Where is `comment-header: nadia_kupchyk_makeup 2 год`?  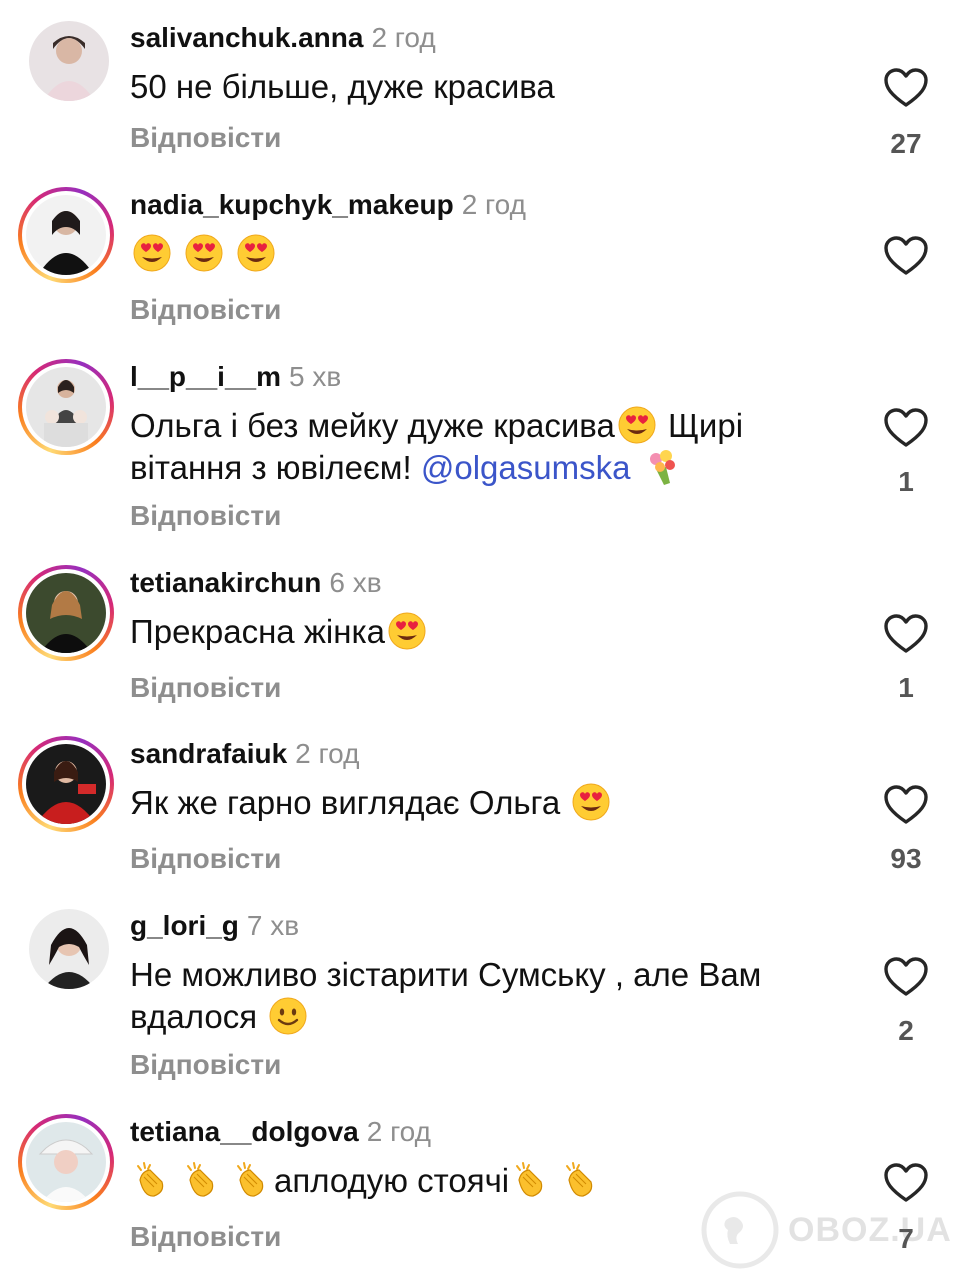
comment-header: nadia_kupchyk_makeup 2 год is located at coordinates (328, 205).